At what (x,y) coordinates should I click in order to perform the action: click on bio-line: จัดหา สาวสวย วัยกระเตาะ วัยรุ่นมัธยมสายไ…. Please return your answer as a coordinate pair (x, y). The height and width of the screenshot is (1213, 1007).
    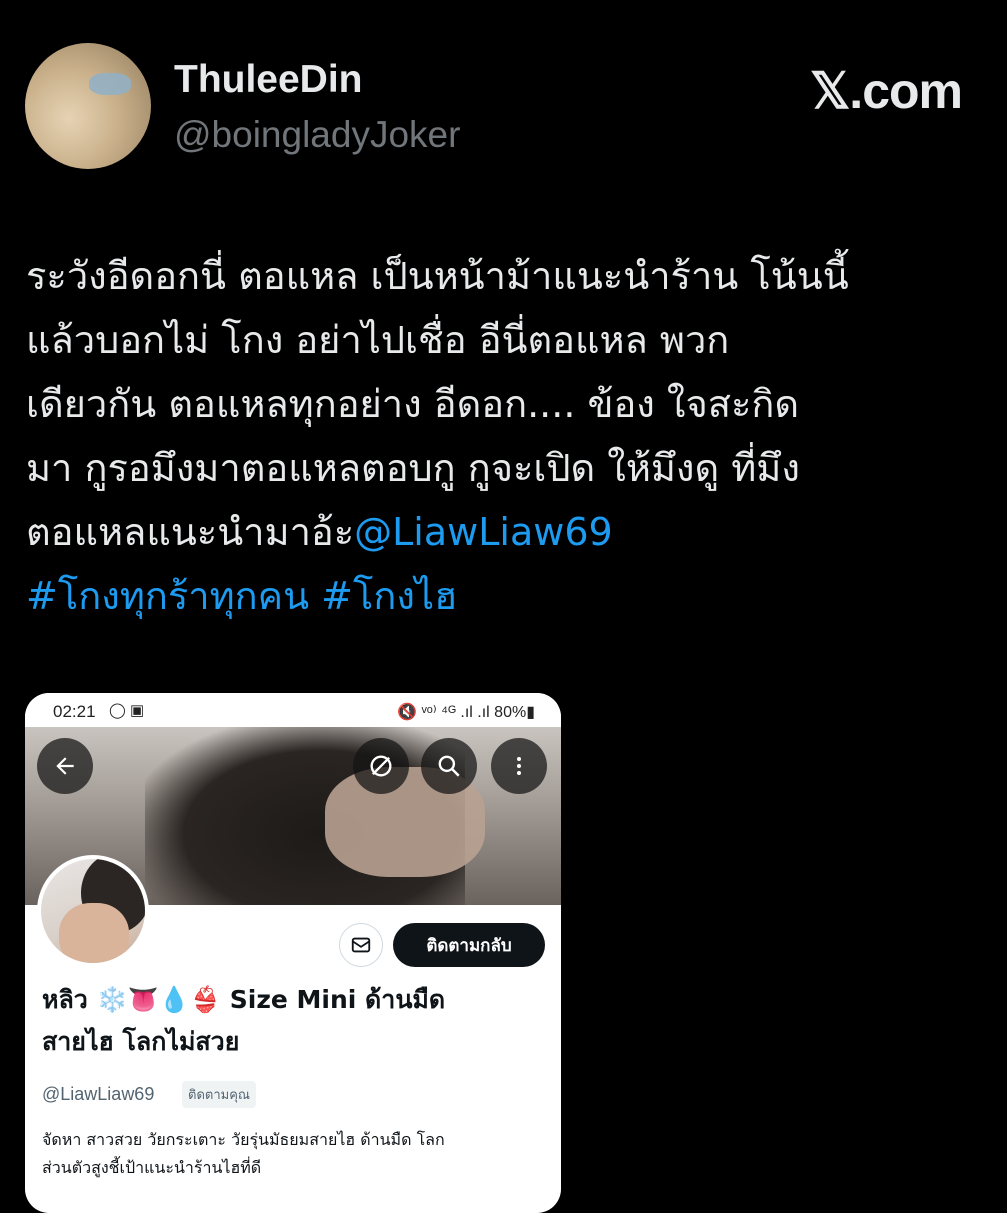
    Looking at the image, I should click on (243, 1139).